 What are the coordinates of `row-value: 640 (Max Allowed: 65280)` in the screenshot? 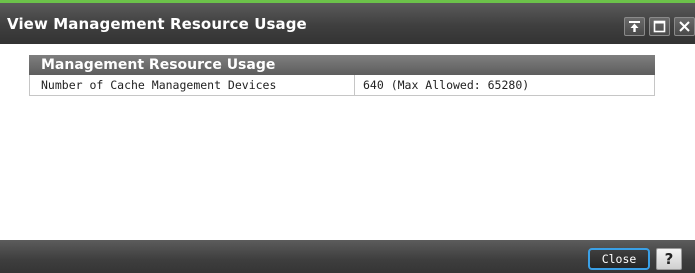 It's located at (446, 85).